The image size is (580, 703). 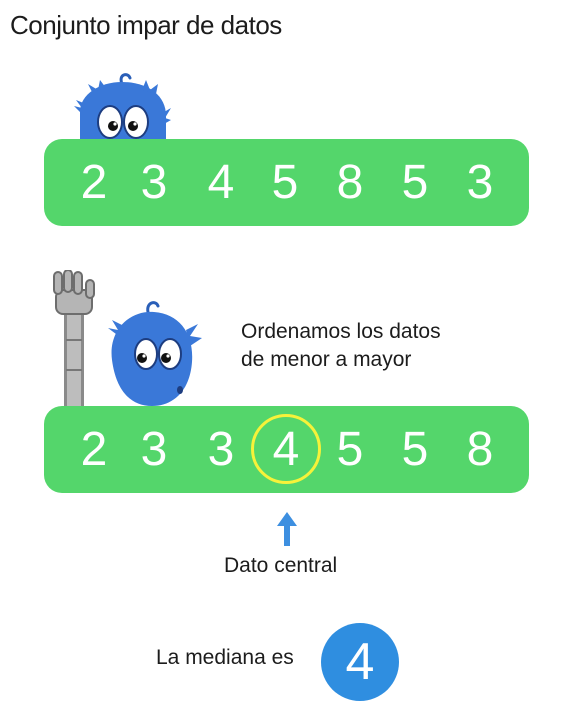 What do you see at coordinates (225, 657) in the screenshot?
I see `median-result-label: La mediana es` at bounding box center [225, 657].